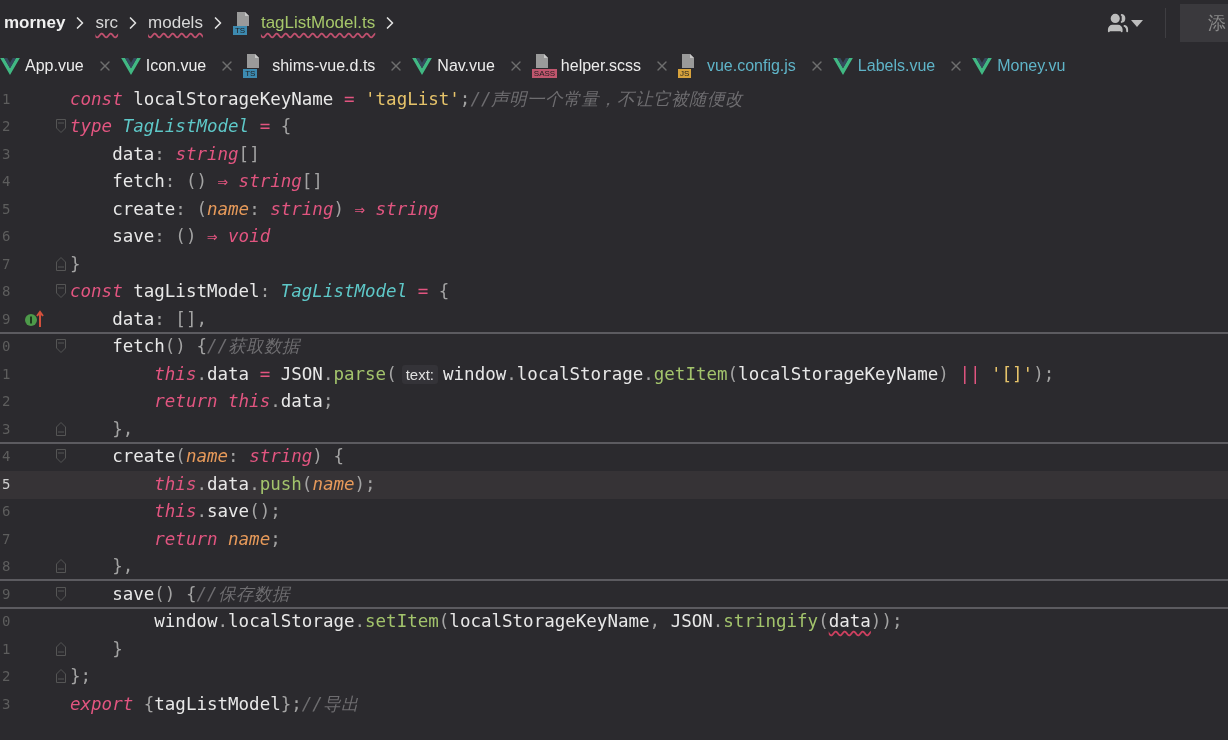  Describe the element at coordinates (217, 181) in the screenshot. I see `code-line: fetch: () ⇒ string[]` at that location.